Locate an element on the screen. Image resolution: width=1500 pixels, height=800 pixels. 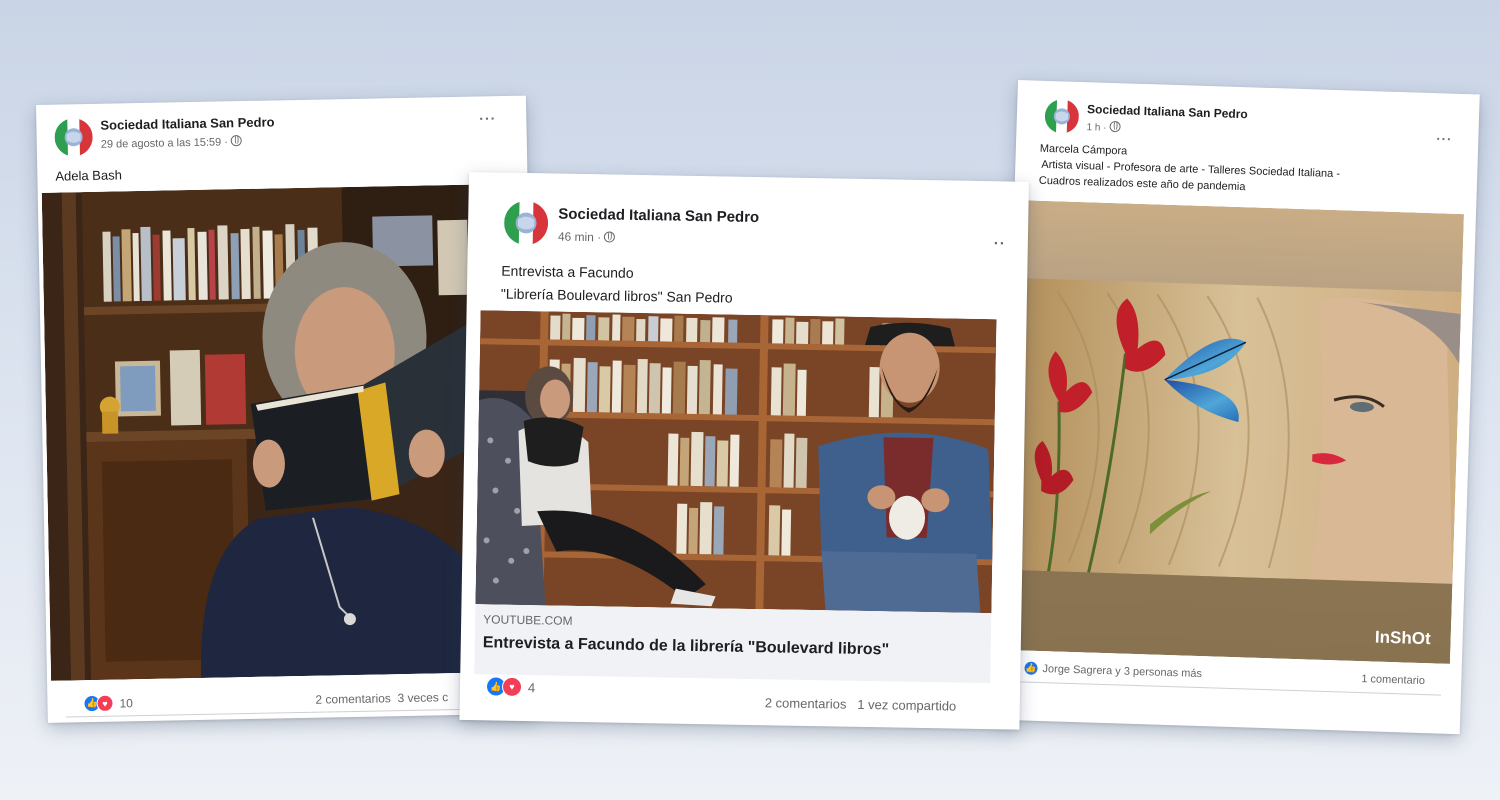
footer-divider is located at coordinates (292, 712).